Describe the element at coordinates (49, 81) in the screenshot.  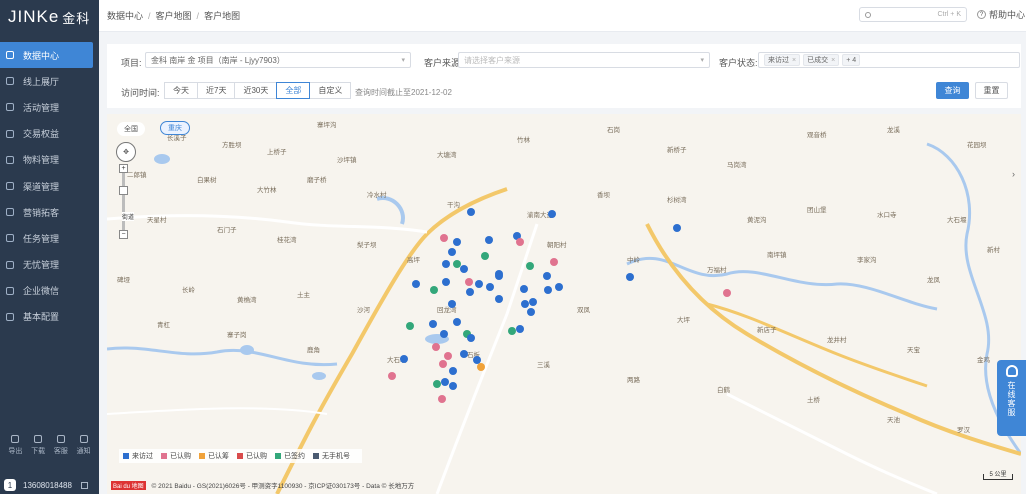
I see `sidebar-item-showroom: 线上展厅` at that location.